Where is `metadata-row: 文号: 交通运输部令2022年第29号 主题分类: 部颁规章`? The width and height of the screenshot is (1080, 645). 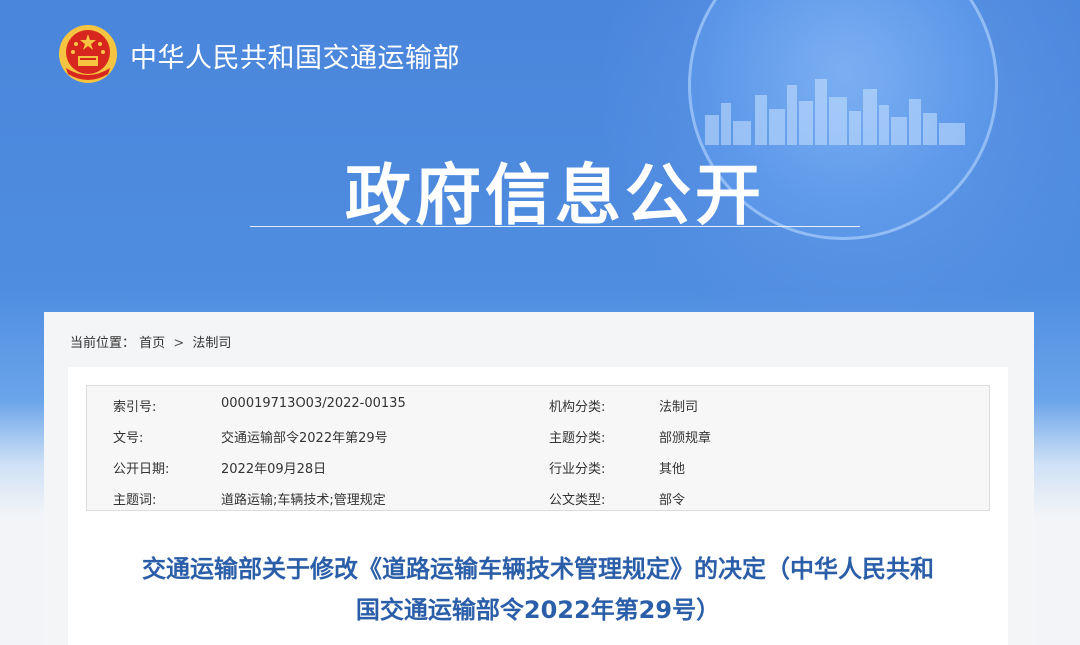 metadata-row: 文号: 交通运输部令2022年第29号 主题分类: 部颁规章 is located at coordinates (538, 434).